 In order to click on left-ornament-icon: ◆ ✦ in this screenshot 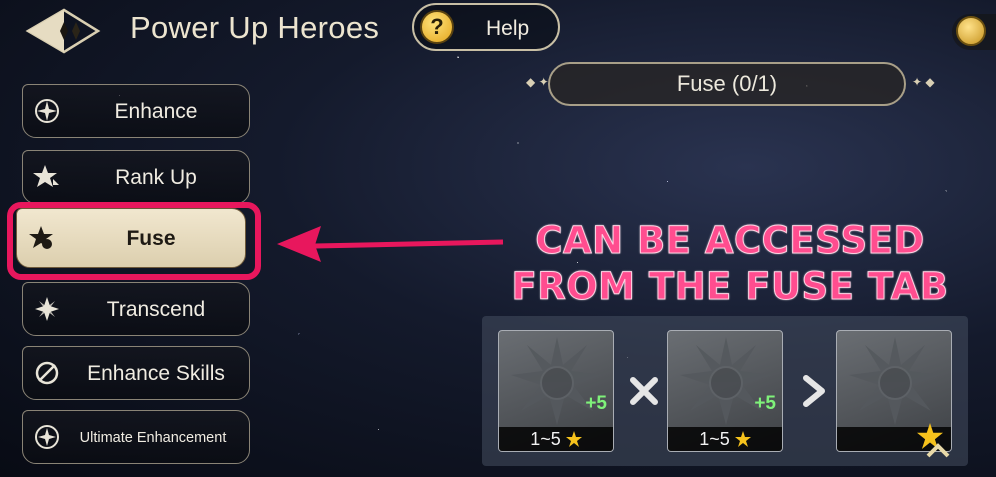, I will do `click(537, 82)`.